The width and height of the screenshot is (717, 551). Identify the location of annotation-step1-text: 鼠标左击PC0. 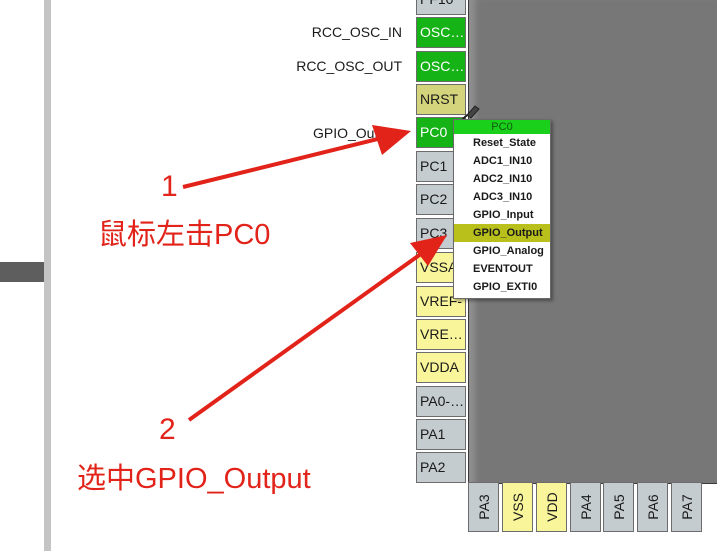
(184, 235).